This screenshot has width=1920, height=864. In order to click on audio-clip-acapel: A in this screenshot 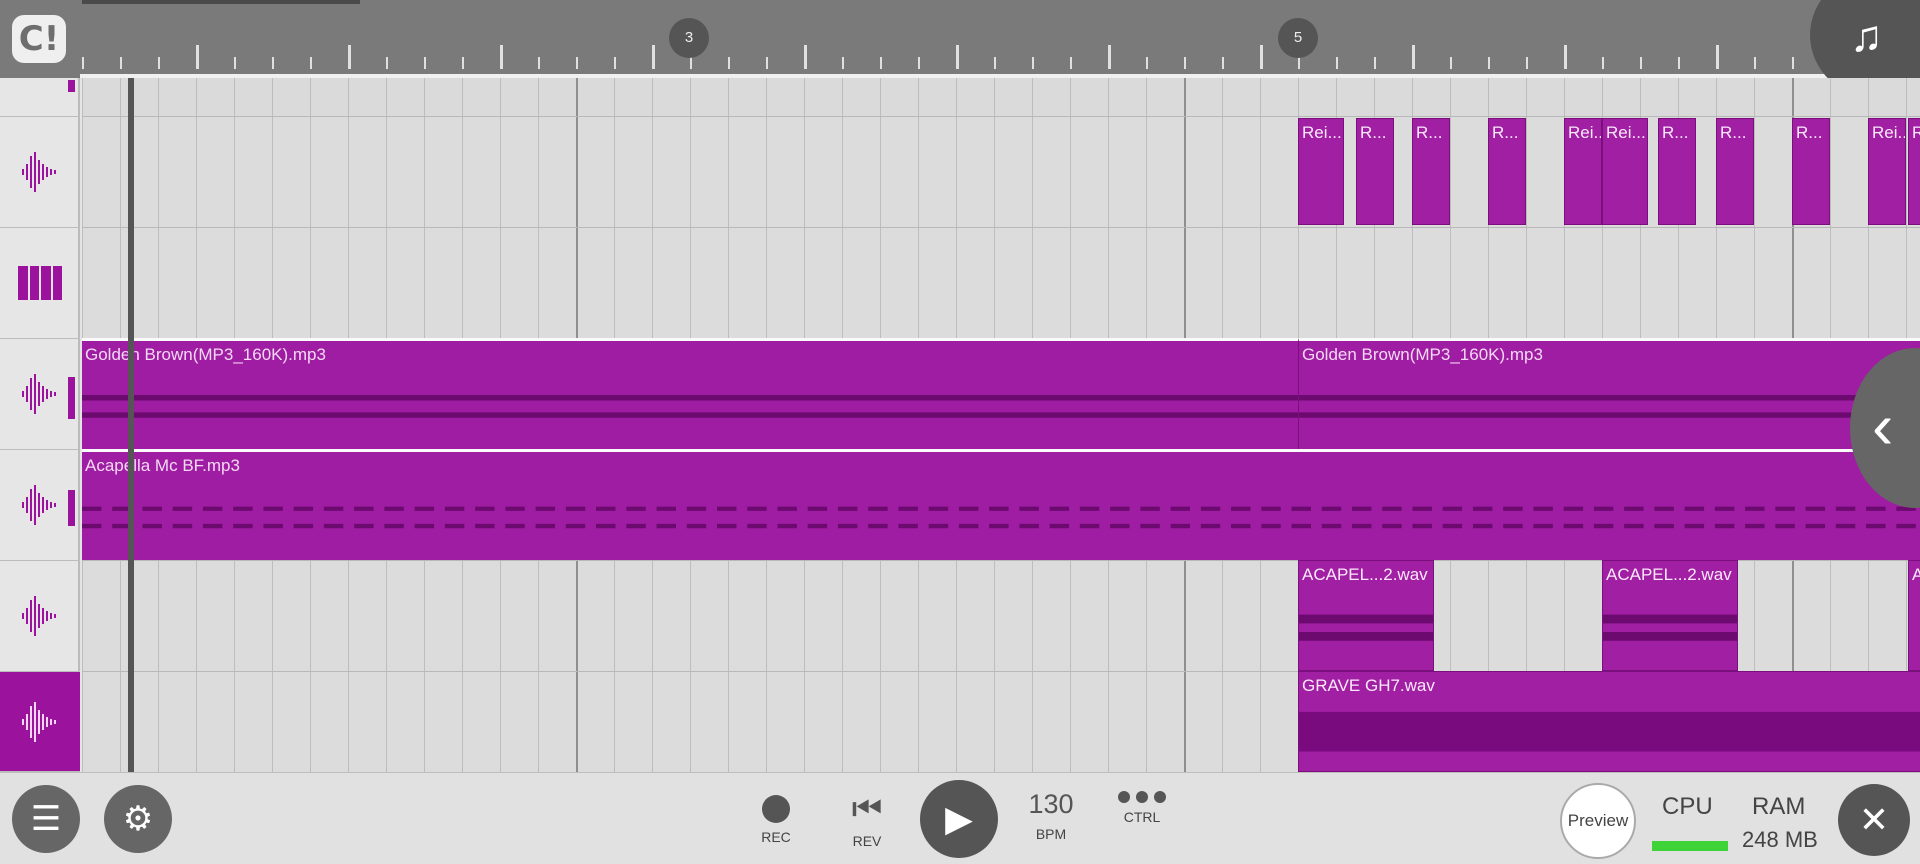, I will do `click(1914, 615)`.